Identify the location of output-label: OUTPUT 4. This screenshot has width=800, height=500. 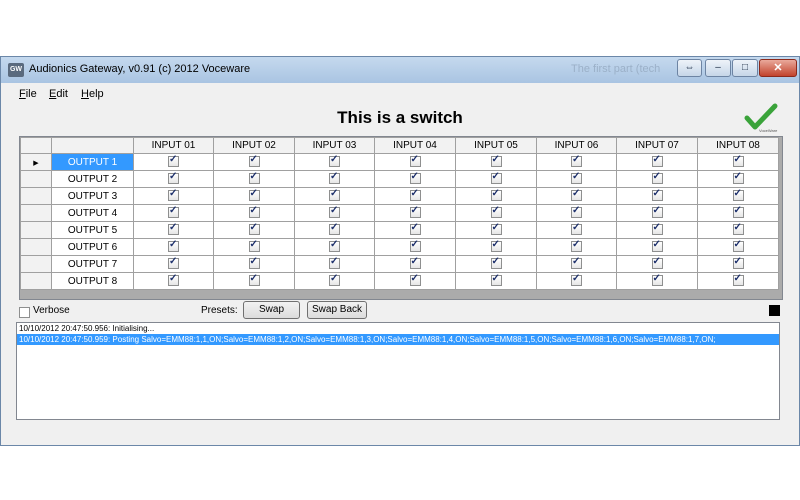
(92, 213).